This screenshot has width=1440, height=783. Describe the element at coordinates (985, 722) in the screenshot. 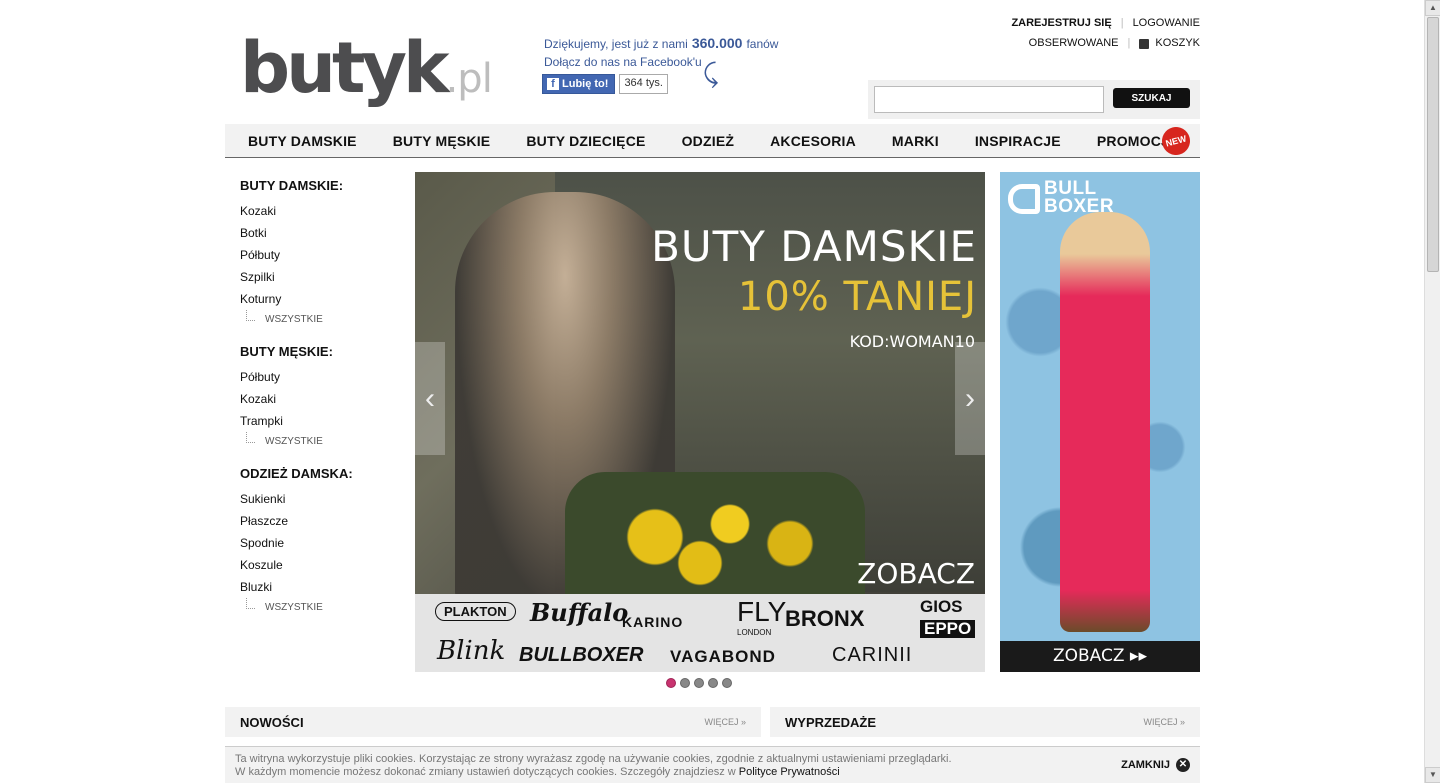

I see `section-sale-header: WYPRZEDAŻE WIĘCEJ »` at that location.